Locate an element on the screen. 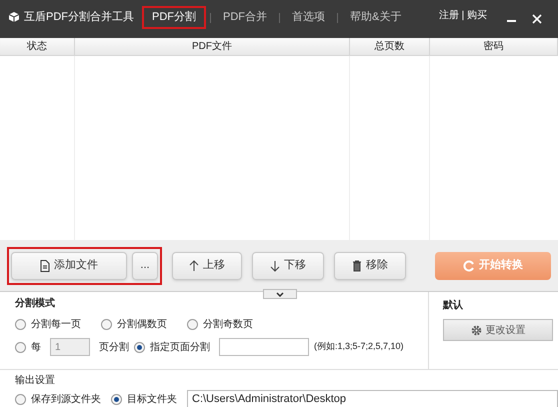  account-links: 注册 | 购买 is located at coordinates (462, 15).